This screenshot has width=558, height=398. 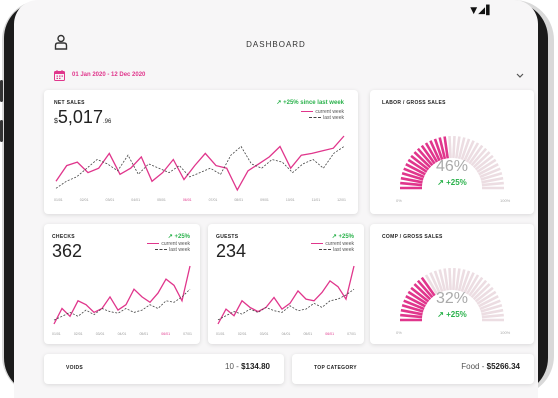 I want to click on checks-line-chart, so click(x=122, y=295).